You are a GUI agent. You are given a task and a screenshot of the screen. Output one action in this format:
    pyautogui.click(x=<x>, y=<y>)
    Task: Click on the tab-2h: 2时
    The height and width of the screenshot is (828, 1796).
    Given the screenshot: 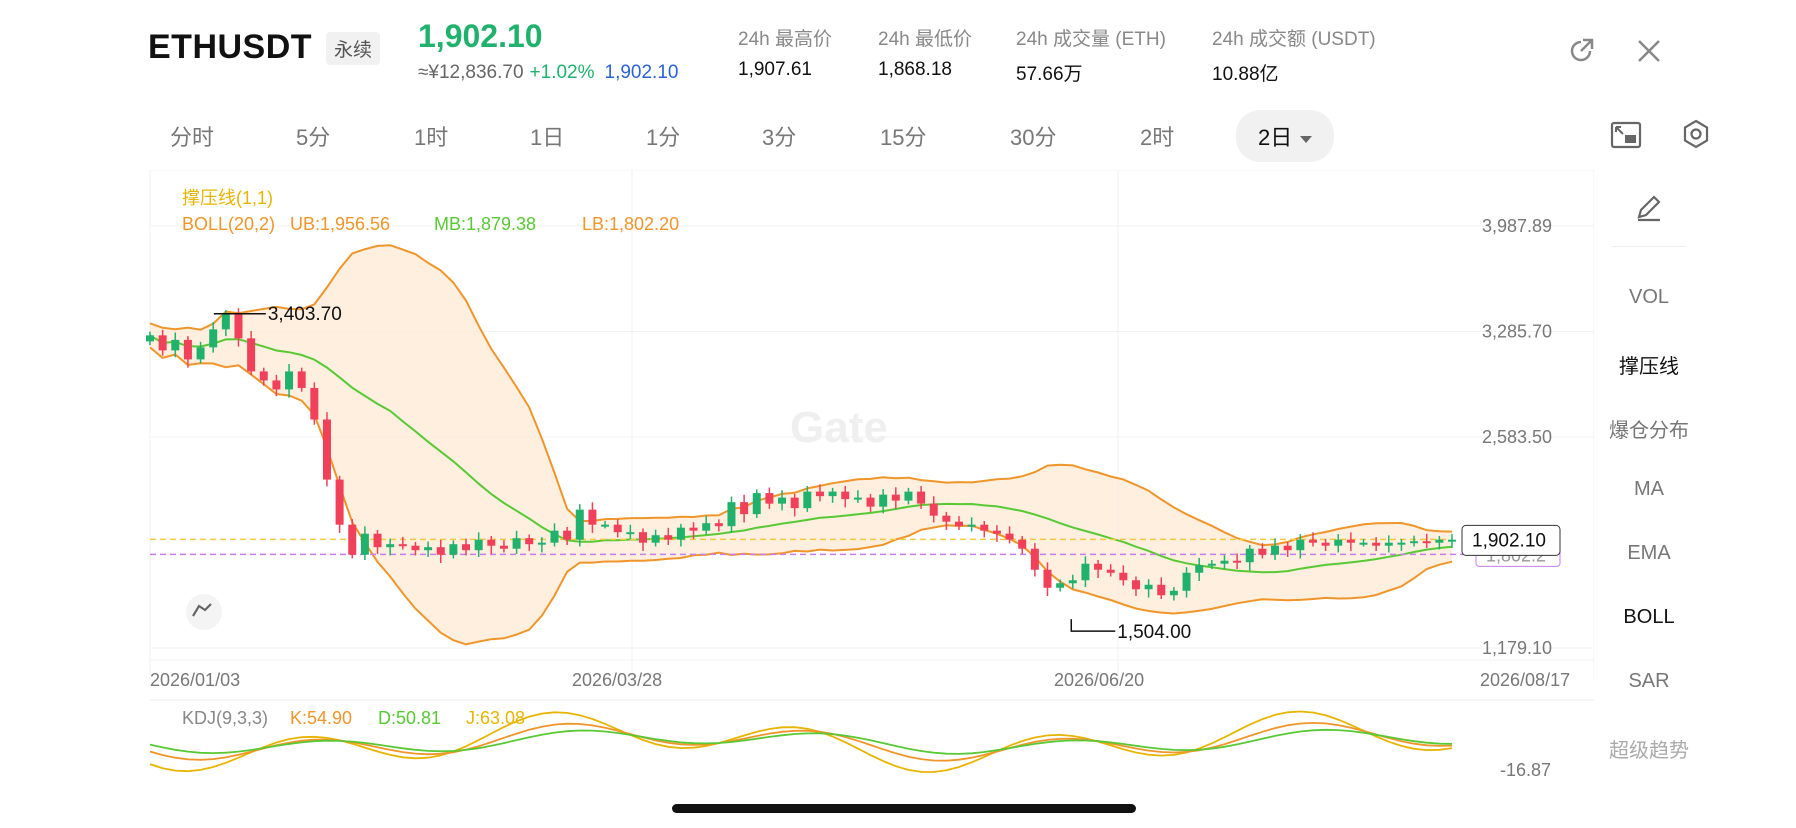 What is the action you would take?
    pyautogui.click(x=1157, y=136)
    